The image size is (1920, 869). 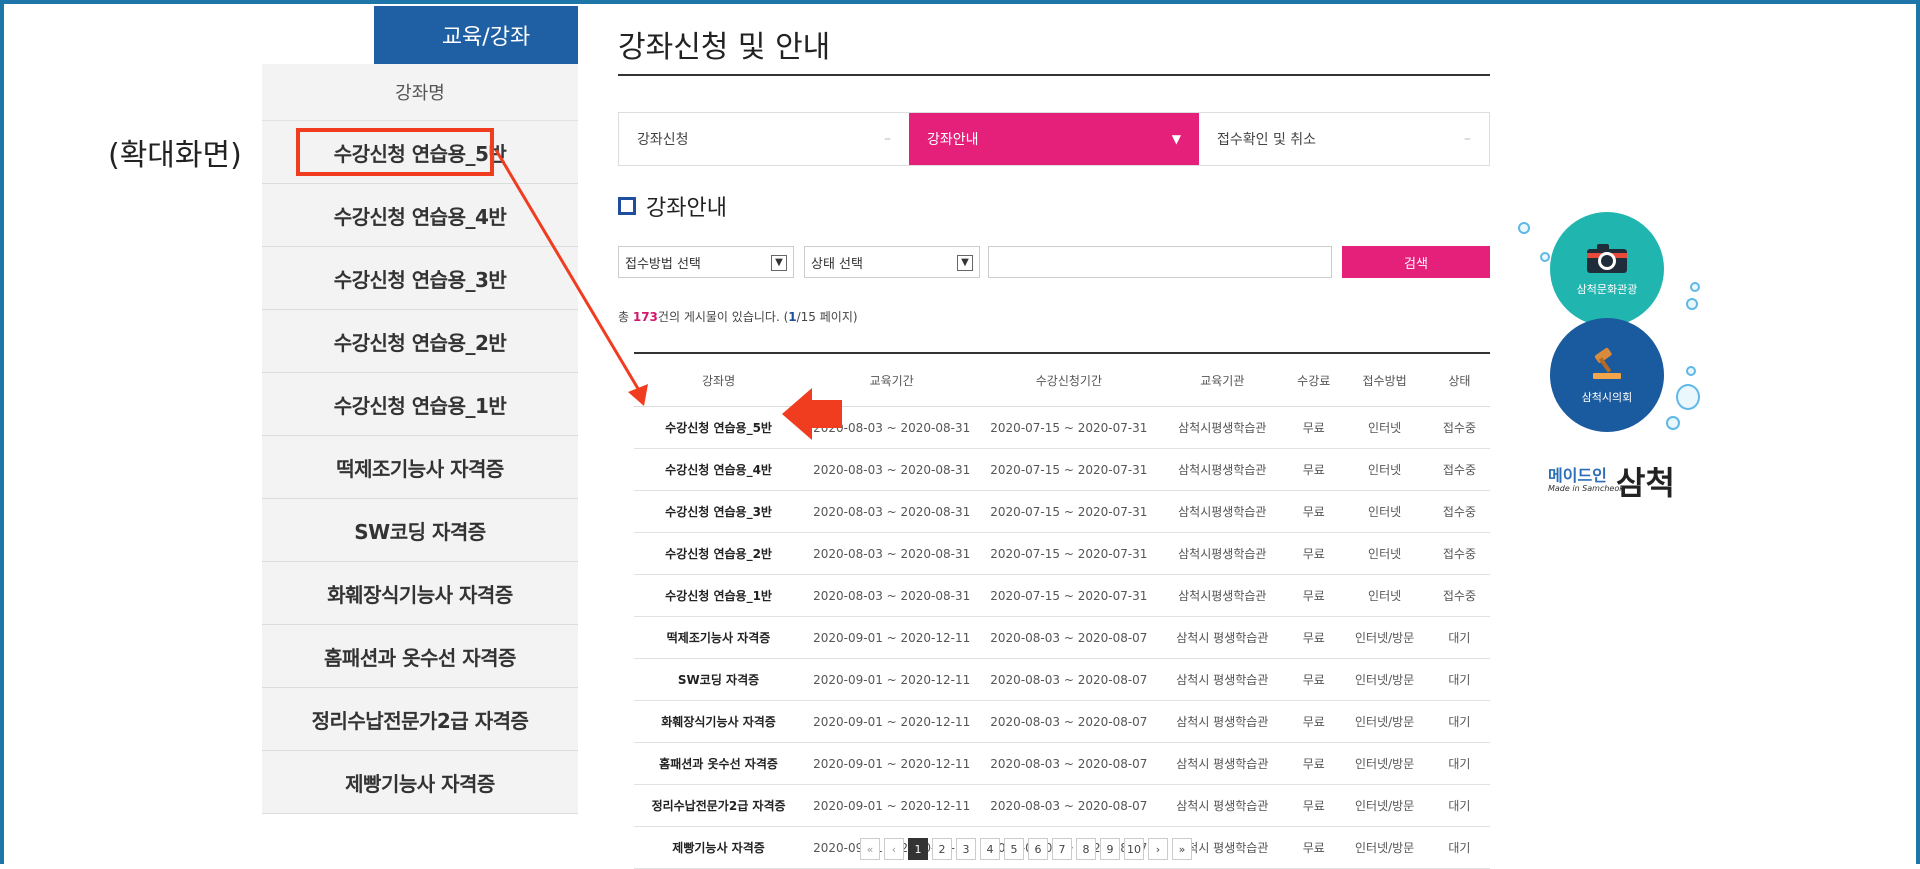 What do you see at coordinates (719, 595) in the screenshot?
I see `course-name-cell: 수강신청 연습용_1반` at bounding box center [719, 595].